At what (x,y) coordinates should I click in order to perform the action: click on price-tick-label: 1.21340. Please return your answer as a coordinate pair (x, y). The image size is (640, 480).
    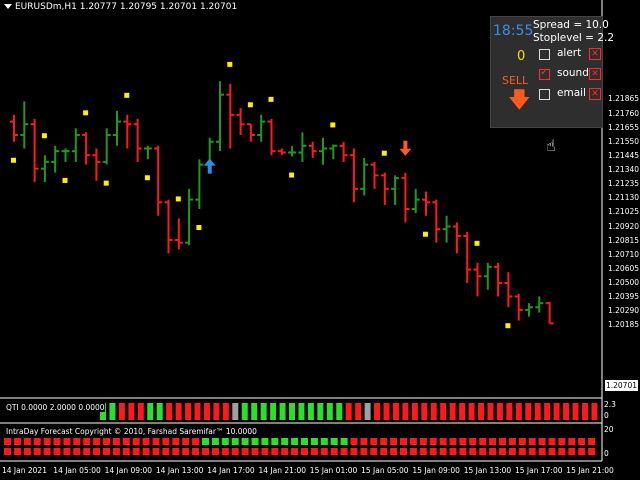
    Looking at the image, I should click on (624, 169).